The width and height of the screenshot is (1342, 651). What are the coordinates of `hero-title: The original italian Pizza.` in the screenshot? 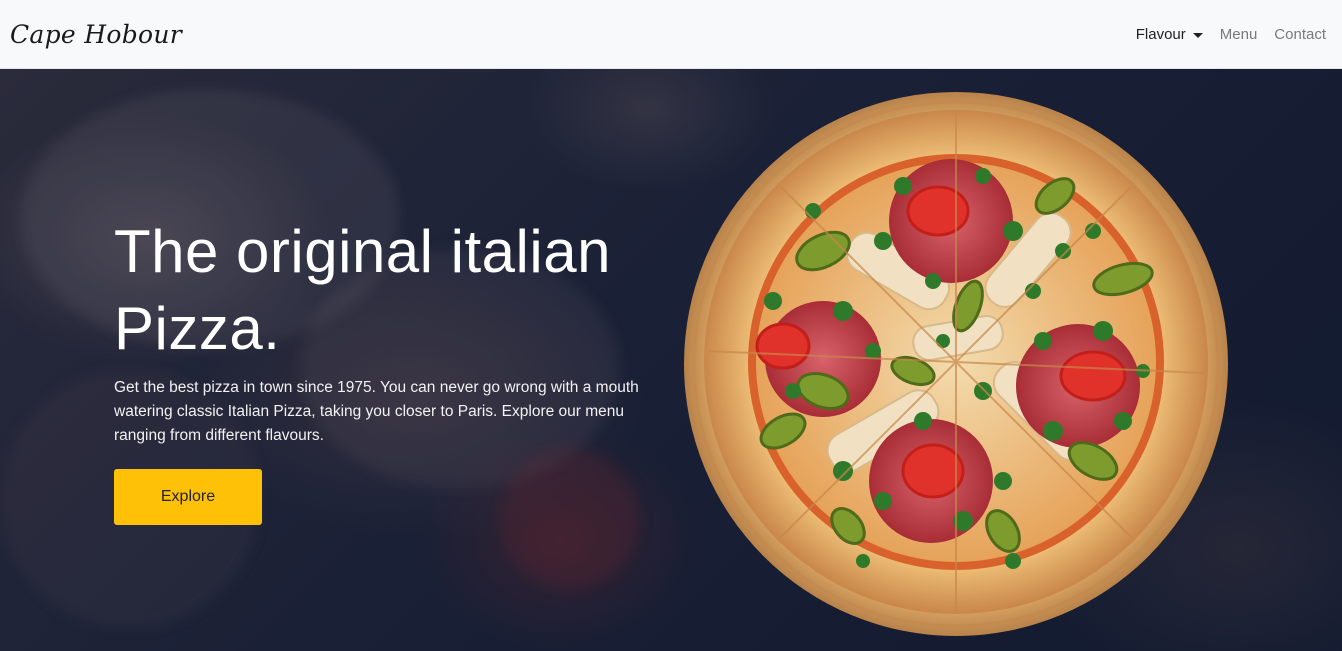 It's located at (394, 290).